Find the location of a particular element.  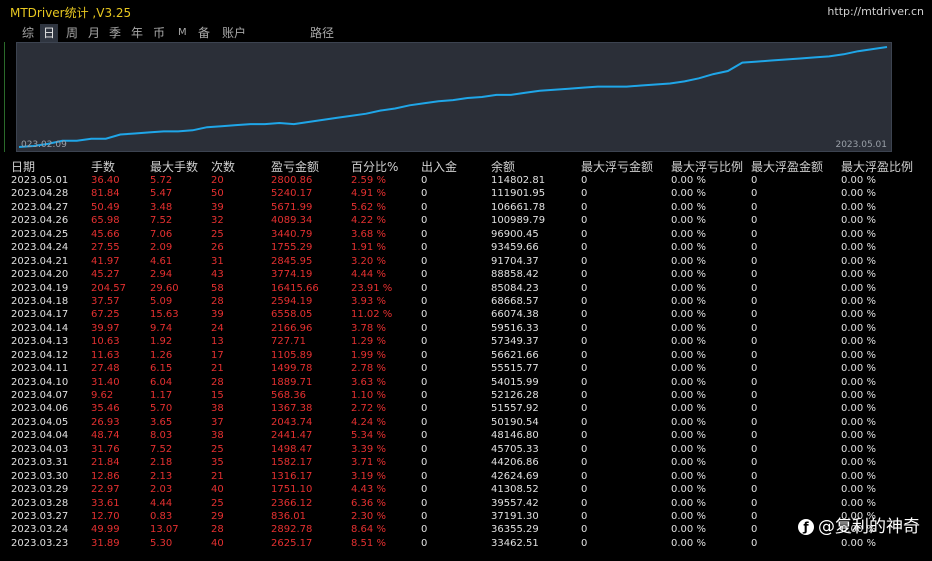

website-link: http://mtdriver.cn is located at coordinates (875, 11).